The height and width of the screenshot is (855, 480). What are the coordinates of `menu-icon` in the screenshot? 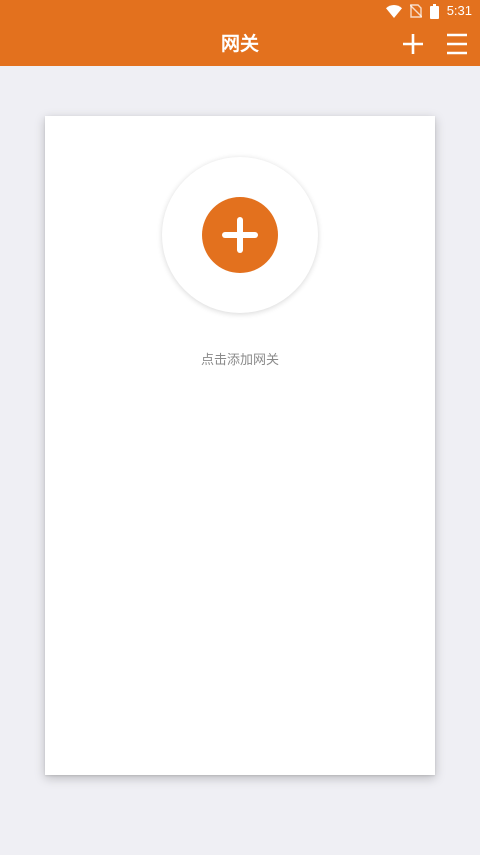 It's located at (457, 44).